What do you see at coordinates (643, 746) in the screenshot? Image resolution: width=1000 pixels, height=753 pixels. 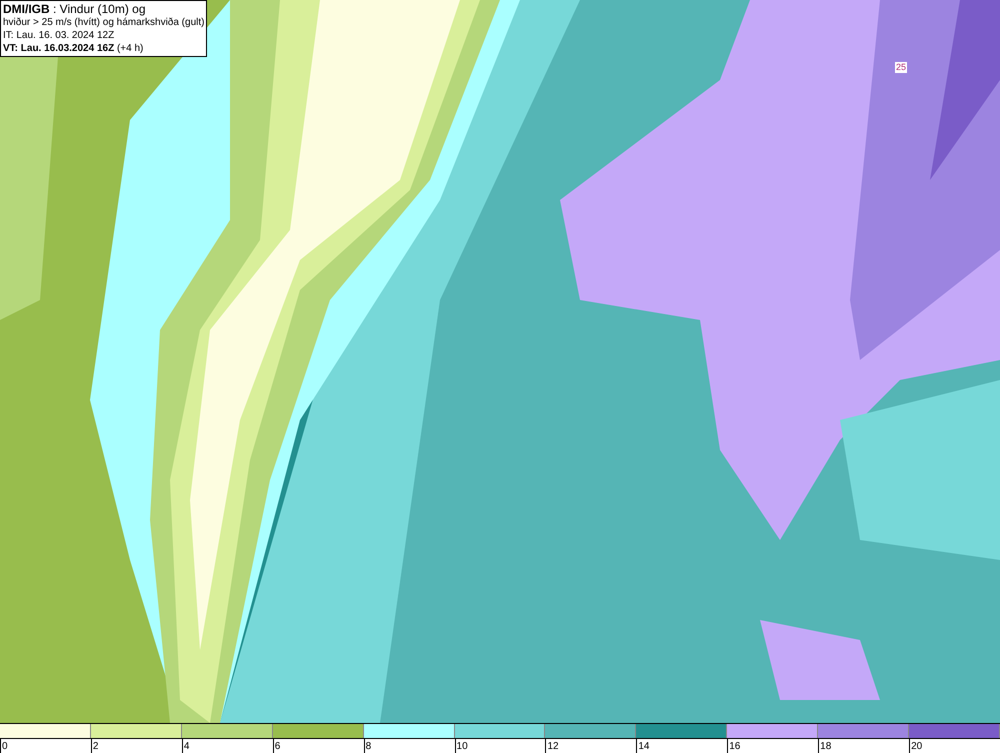 I see `legend-label: 14` at bounding box center [643, 746].